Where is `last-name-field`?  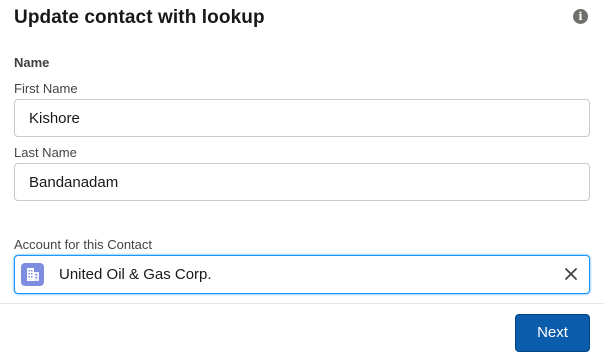 last-name-field is located at coordinates (302, 182).